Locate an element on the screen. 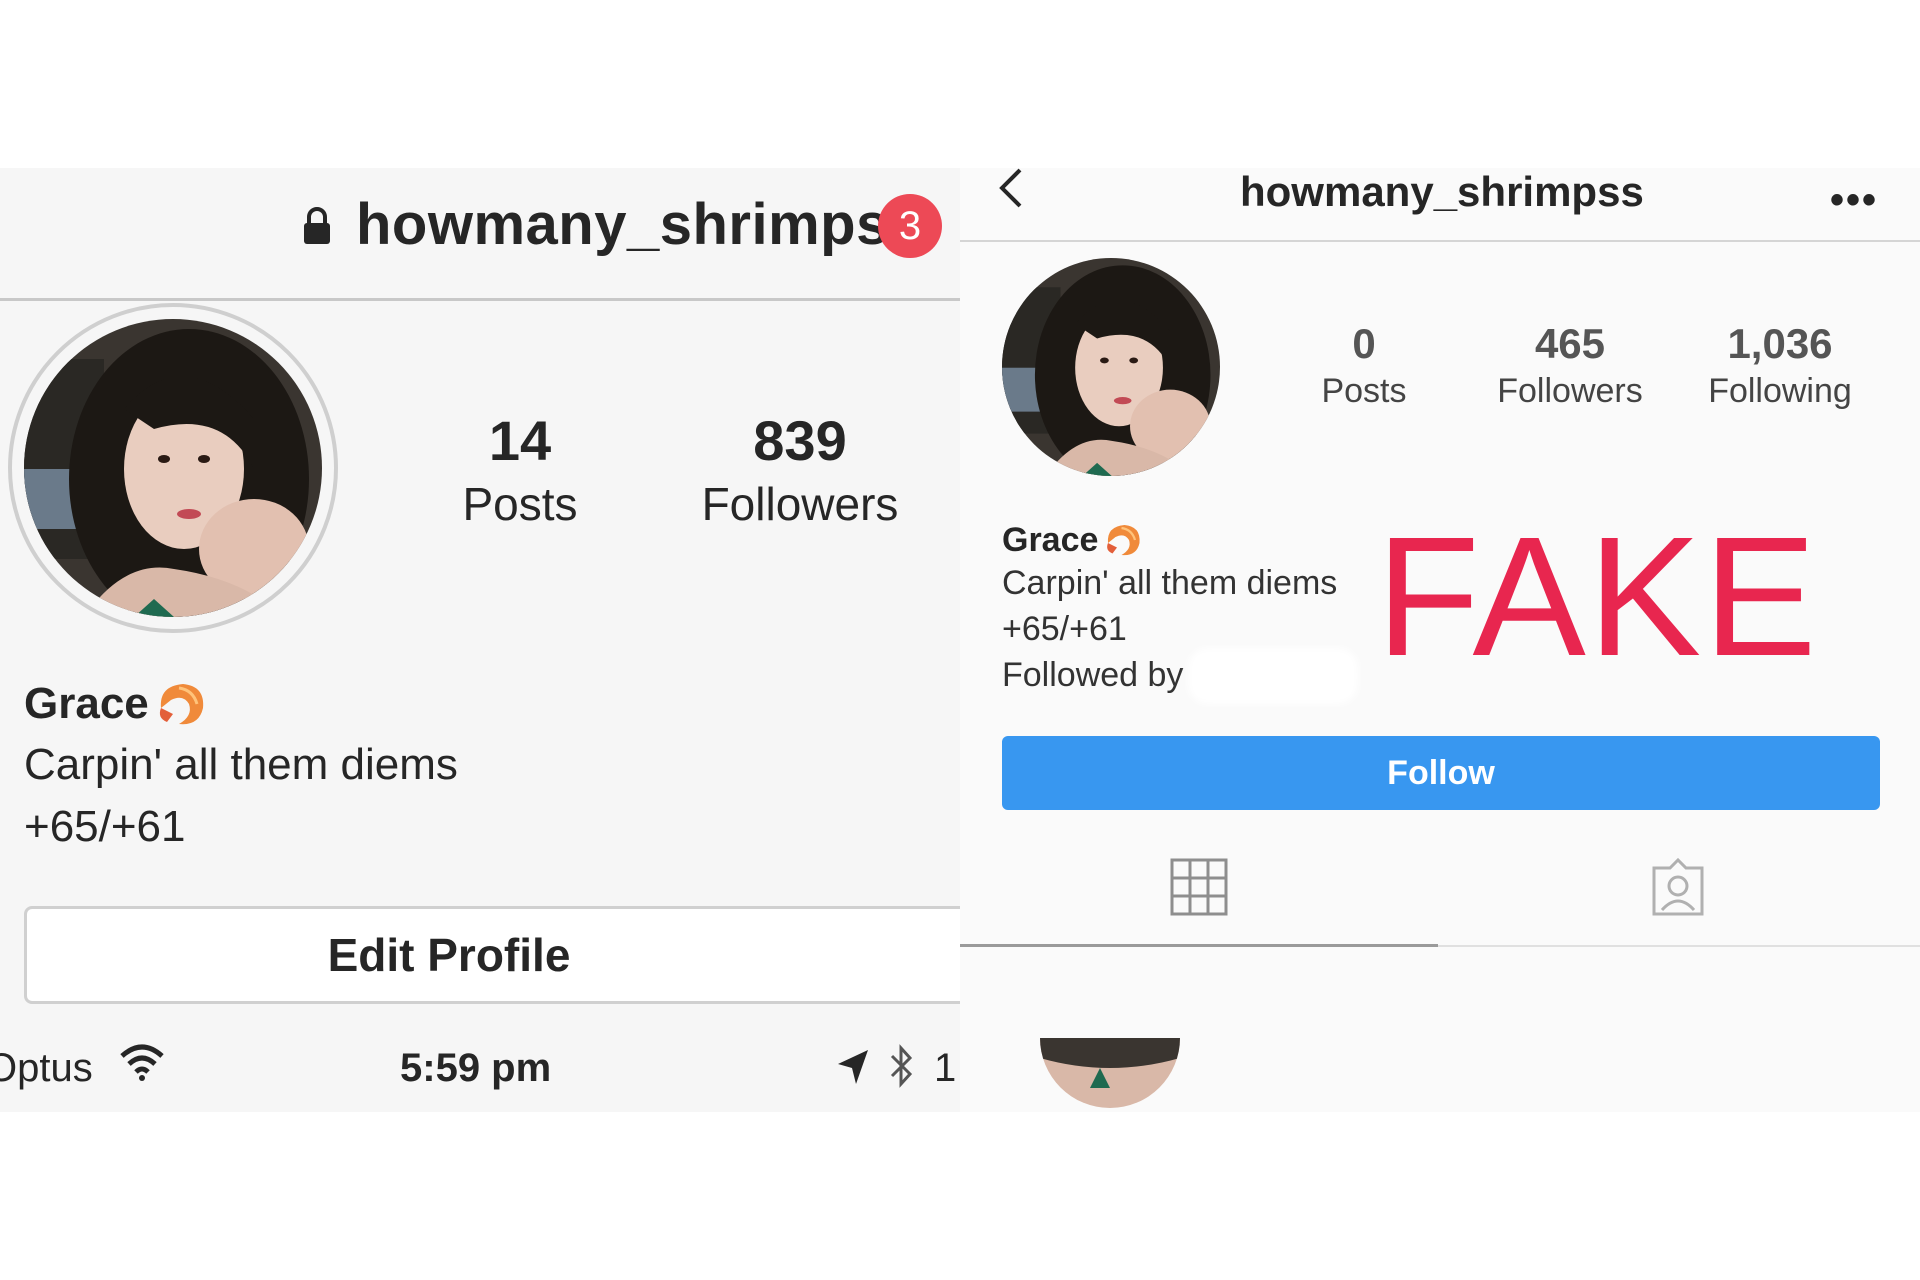  more-options-icon: ••• is located at coordinates (1854, 200).